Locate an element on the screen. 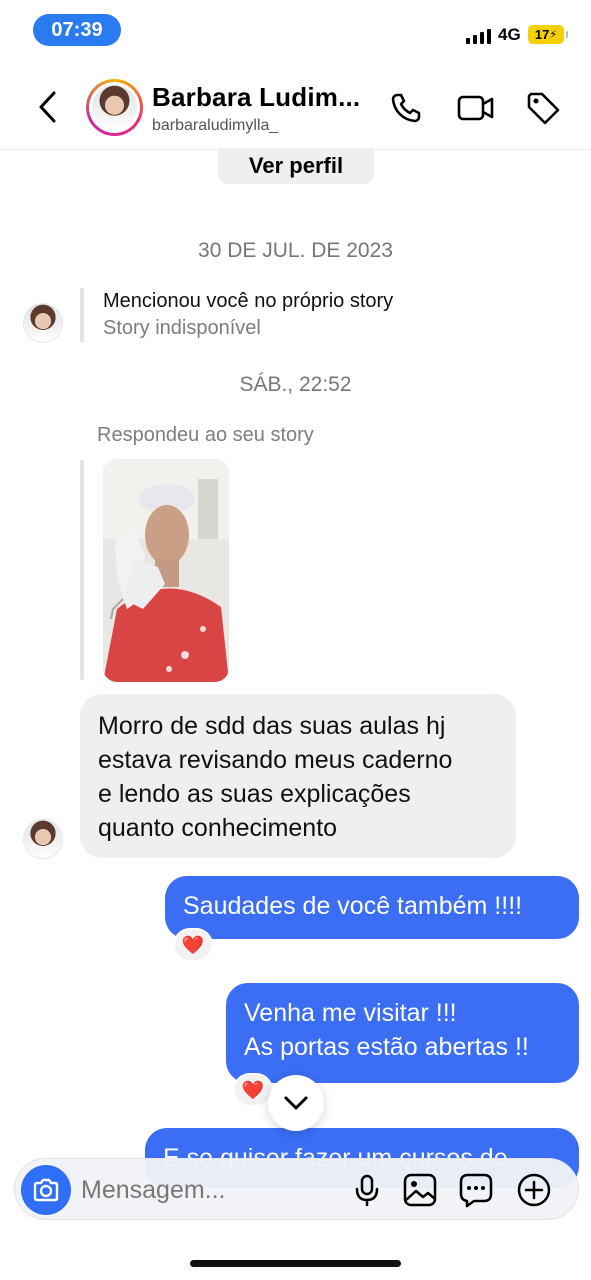 The width and height of the screenshot is (591, 1280). story-thumbnail is located at coordinates (166, 570).